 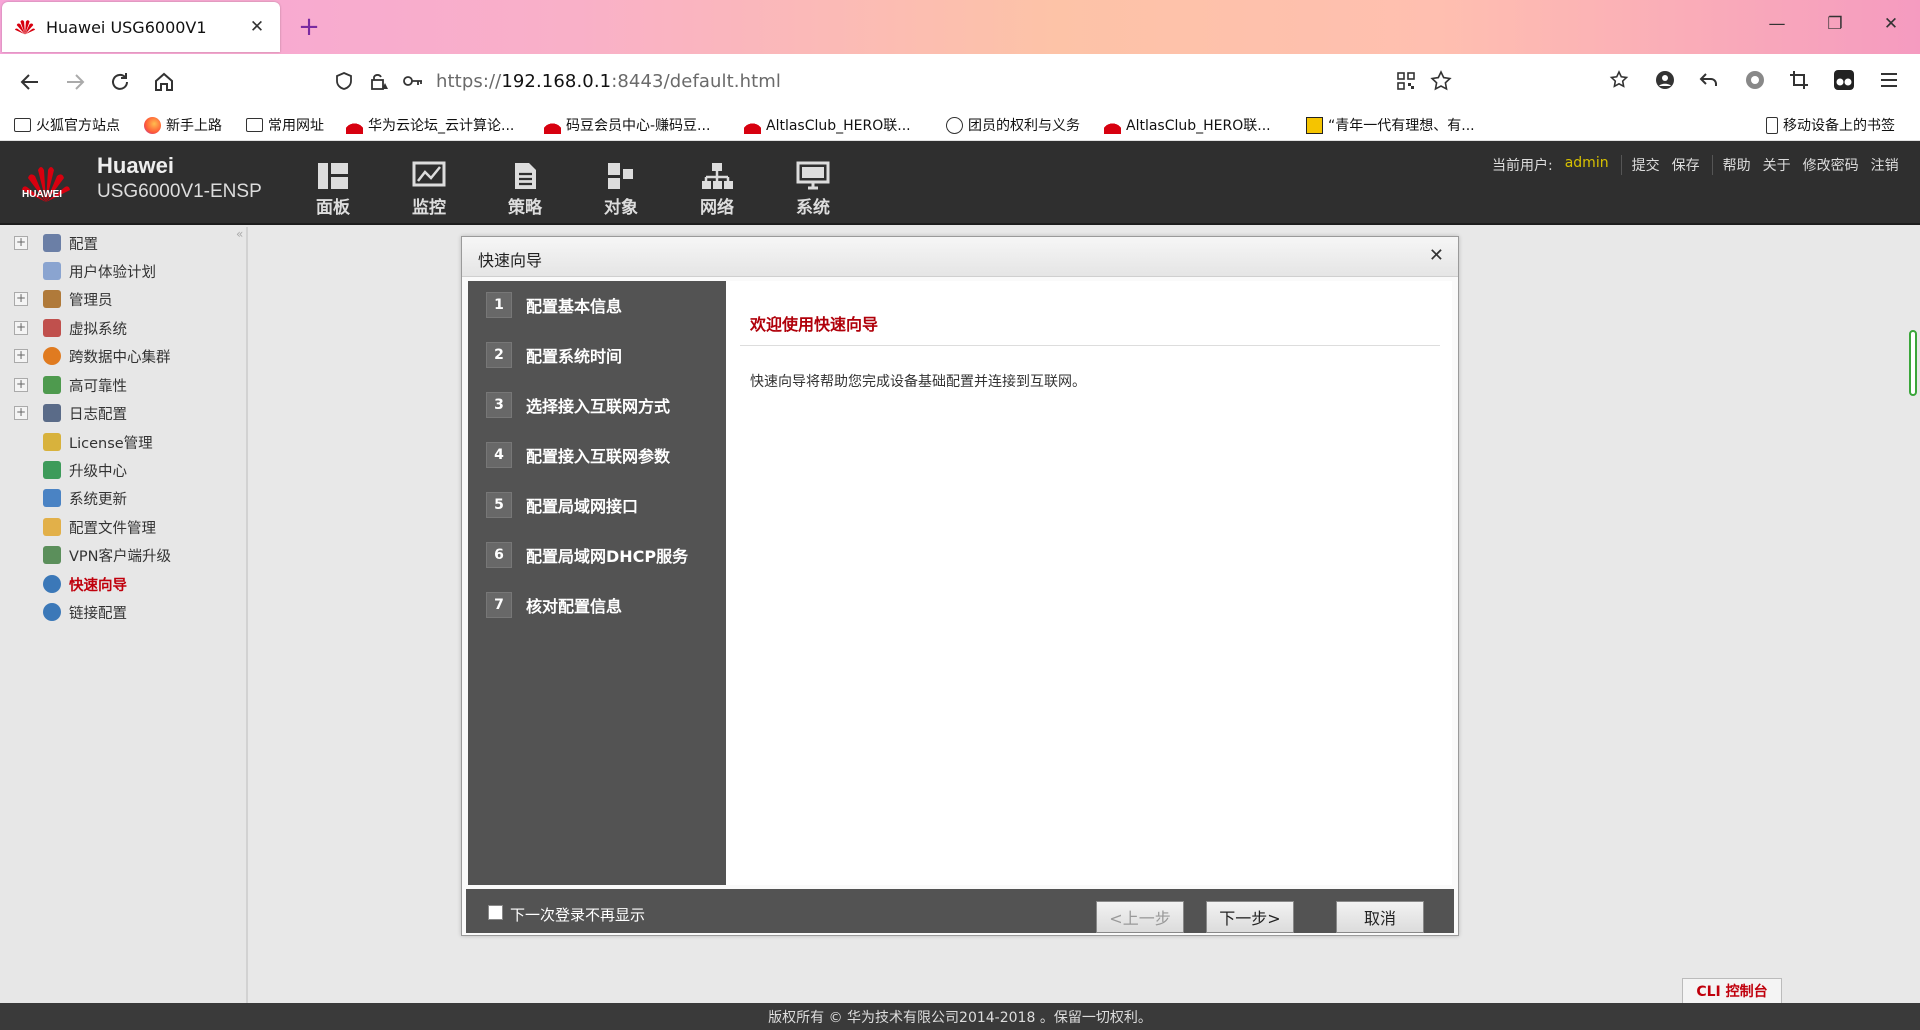 I want to click on cancel-button: 取消, so click(x=1380, y=917).